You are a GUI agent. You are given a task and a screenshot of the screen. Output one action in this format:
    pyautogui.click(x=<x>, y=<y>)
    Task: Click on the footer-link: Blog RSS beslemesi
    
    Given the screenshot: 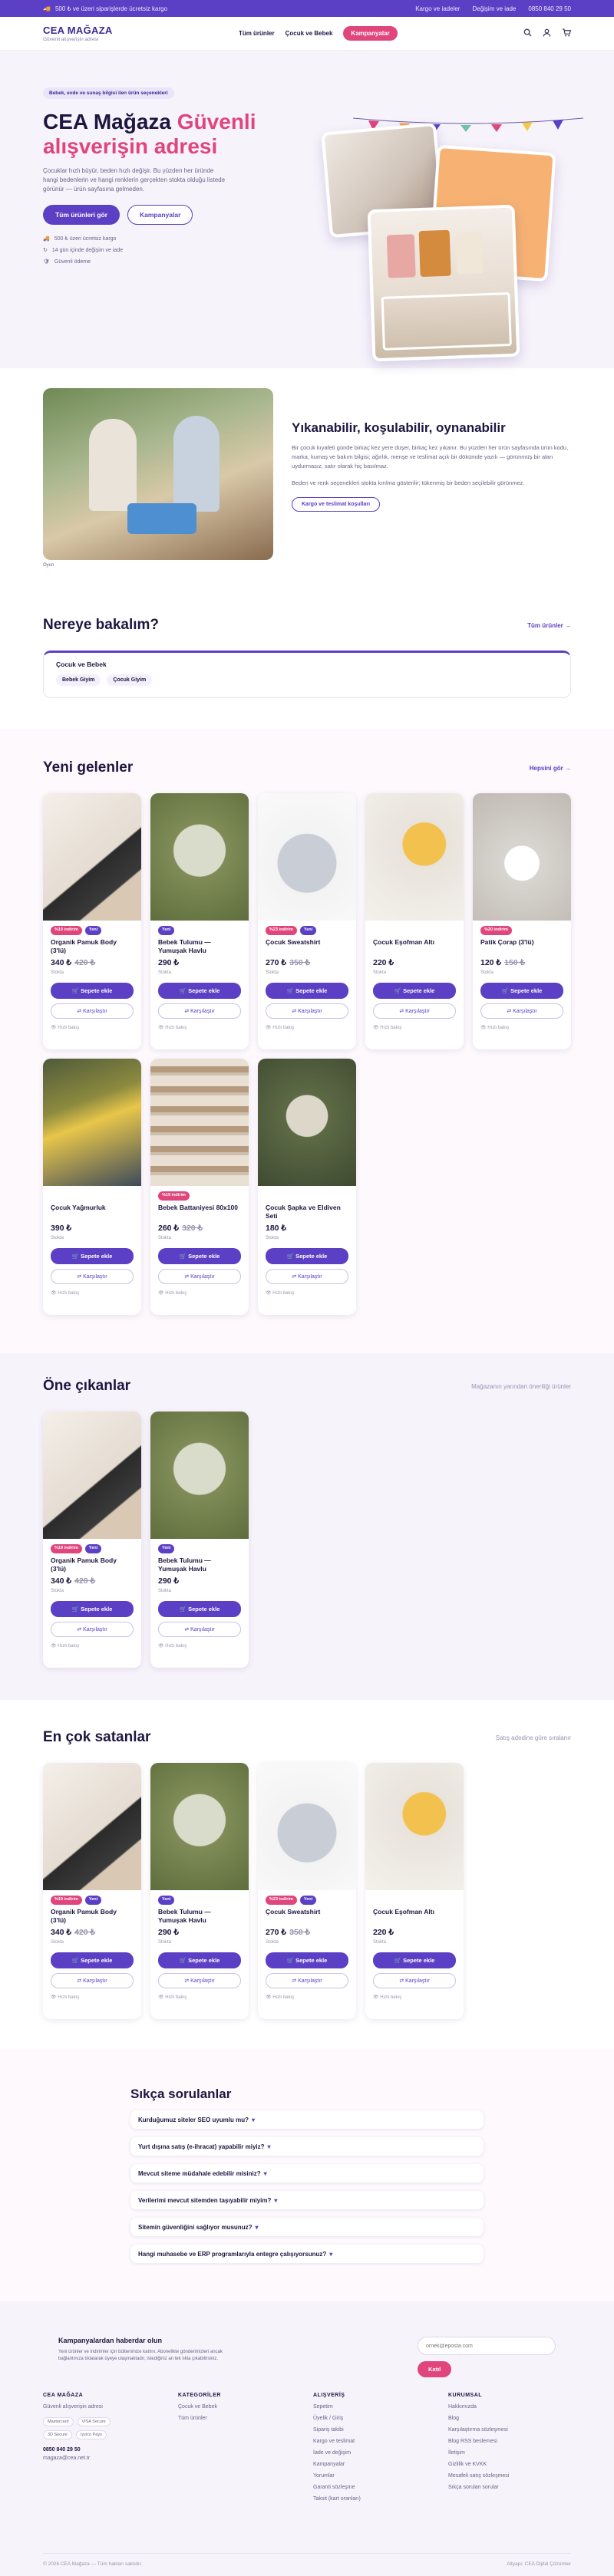 What is the action you would take?
    pyautogui.click(x=515, y=2441)
    